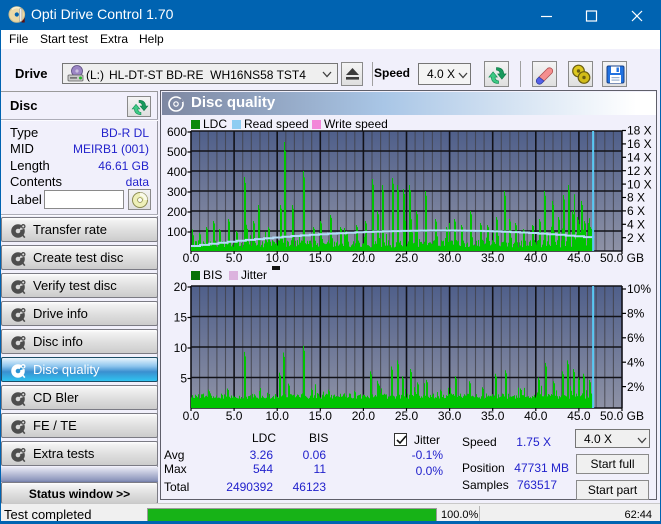 This screenshot has height=524, width=661. What do you see at coordinates (639, 184) in the screenshot?
I see `svg-text: 10 X` at bounding box center [639, 184].